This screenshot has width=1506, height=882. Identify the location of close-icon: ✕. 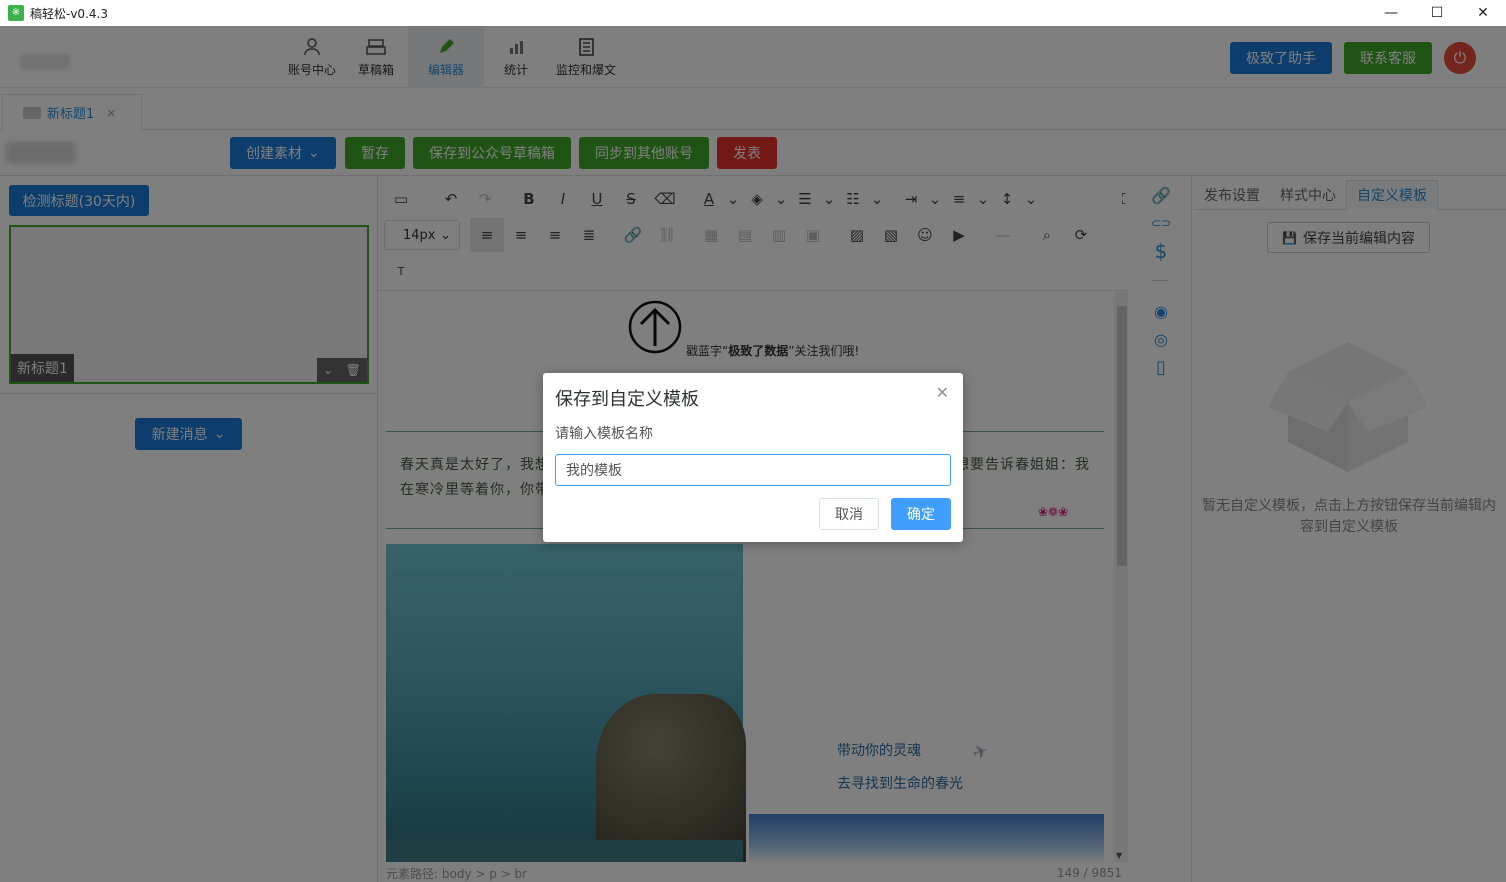
(942, 392).